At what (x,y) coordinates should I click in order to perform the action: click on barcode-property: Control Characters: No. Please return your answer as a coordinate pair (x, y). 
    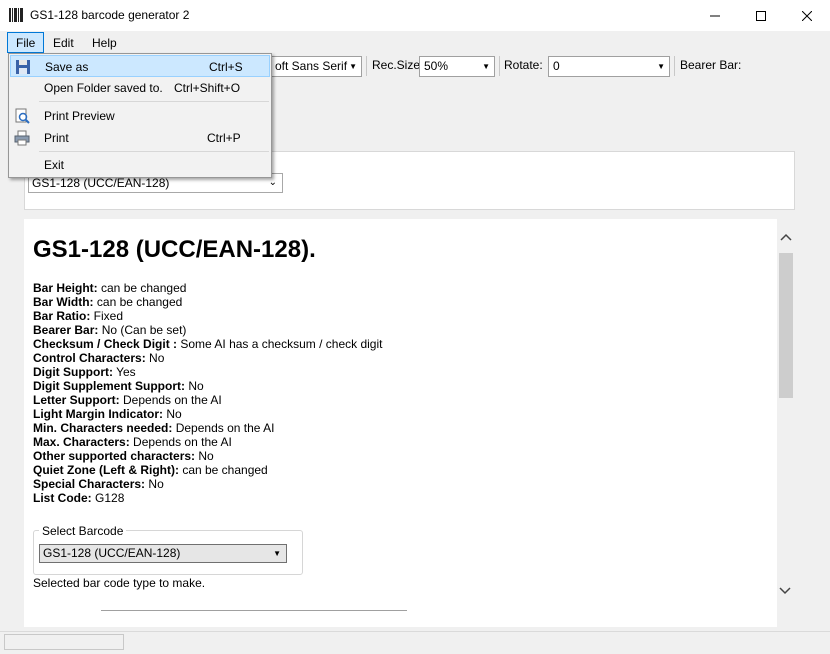
    Looking at the image, I should click on (98, 358).